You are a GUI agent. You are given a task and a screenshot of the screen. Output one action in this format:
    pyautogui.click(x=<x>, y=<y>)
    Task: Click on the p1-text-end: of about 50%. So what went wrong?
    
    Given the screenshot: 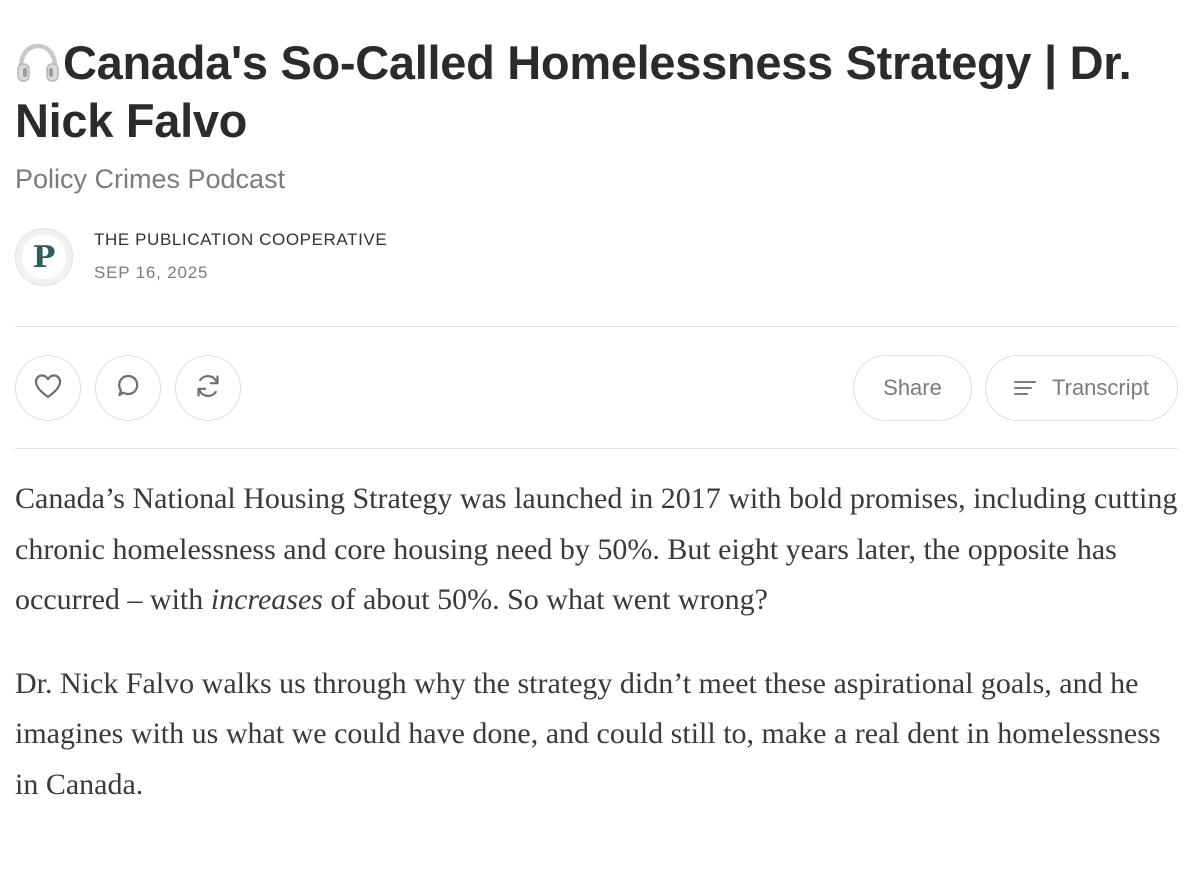 What is the action you would take?
    pyautogui.click(x=545, y=599)
    